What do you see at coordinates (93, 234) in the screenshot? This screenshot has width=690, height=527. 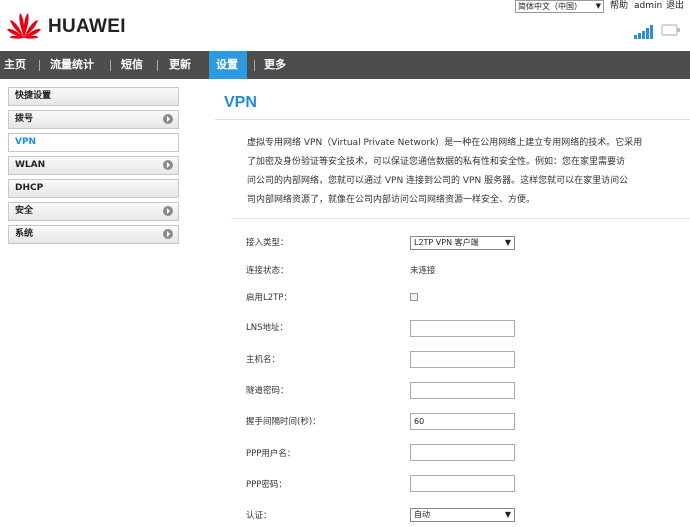 I see `sidebar-item-system: 系统` at bounding box center [93, 234].